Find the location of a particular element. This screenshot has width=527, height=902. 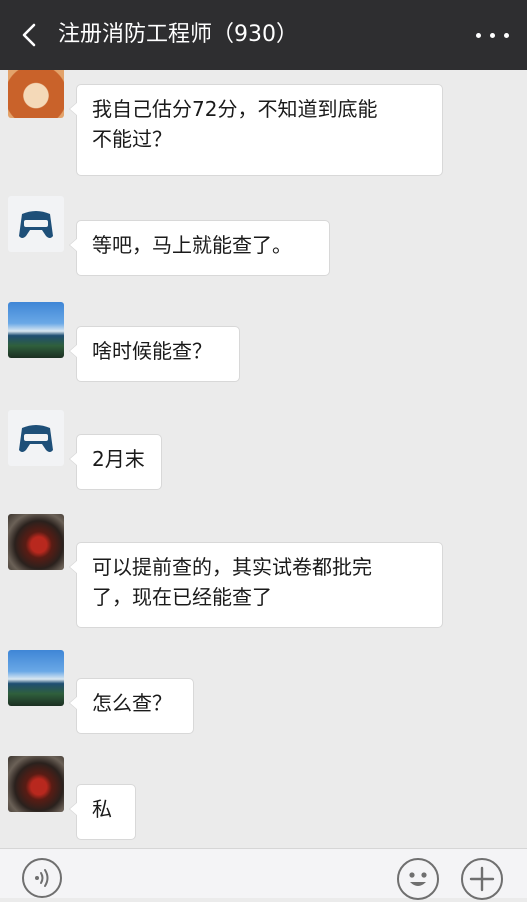

message-text-line: 可以提前查的，其实试卷都批完 is located at coordinates (232, 567).